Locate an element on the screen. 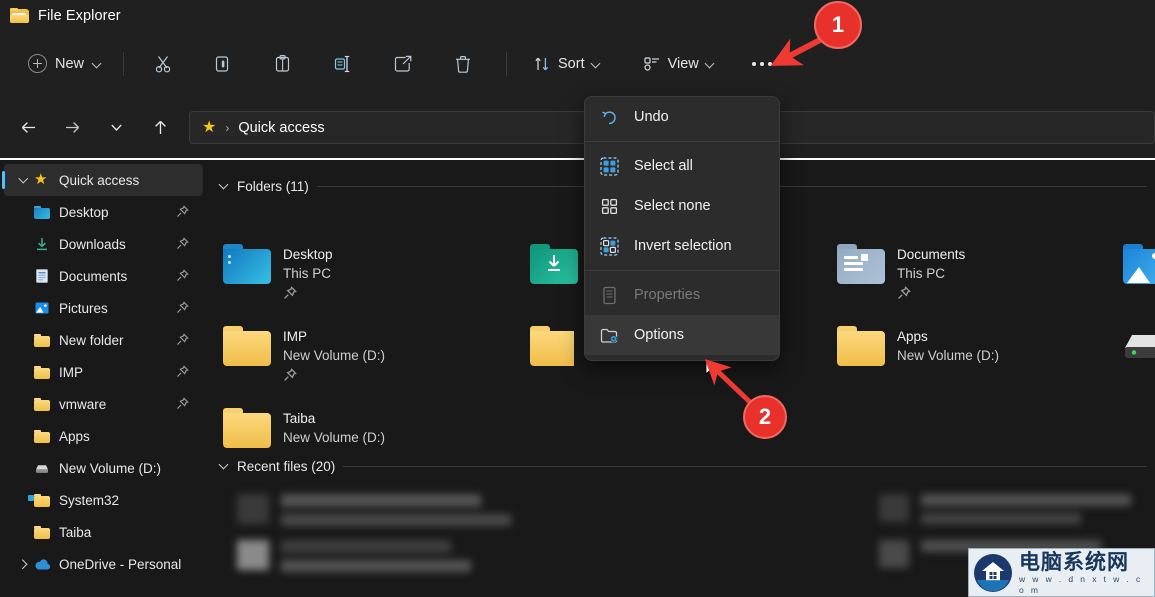  command-bar: New Sort View is located at coordinates (577, 63).